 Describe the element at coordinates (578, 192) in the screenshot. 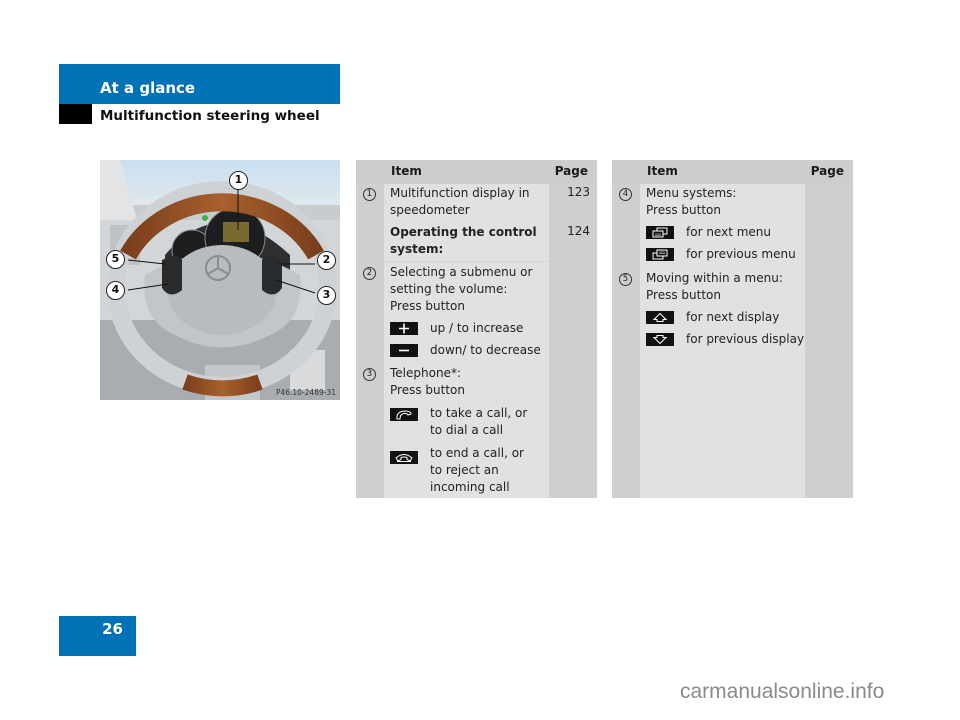

I see `row-page: 123` at that location.